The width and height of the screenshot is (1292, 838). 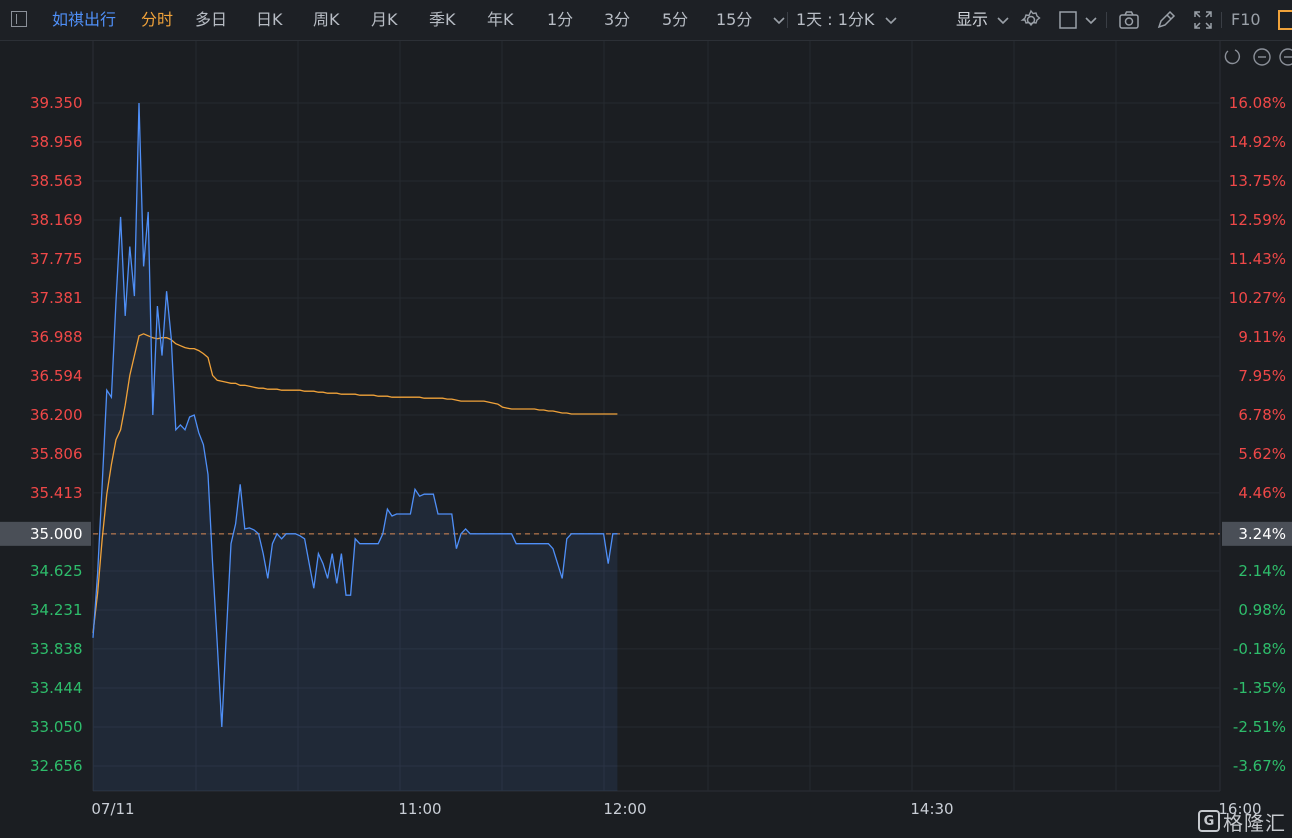 What do you see at coordinates (1262, 493) in the screenshot?
I see `y-tick-label-right: 4.46%` at bounding box center [1262, 493].